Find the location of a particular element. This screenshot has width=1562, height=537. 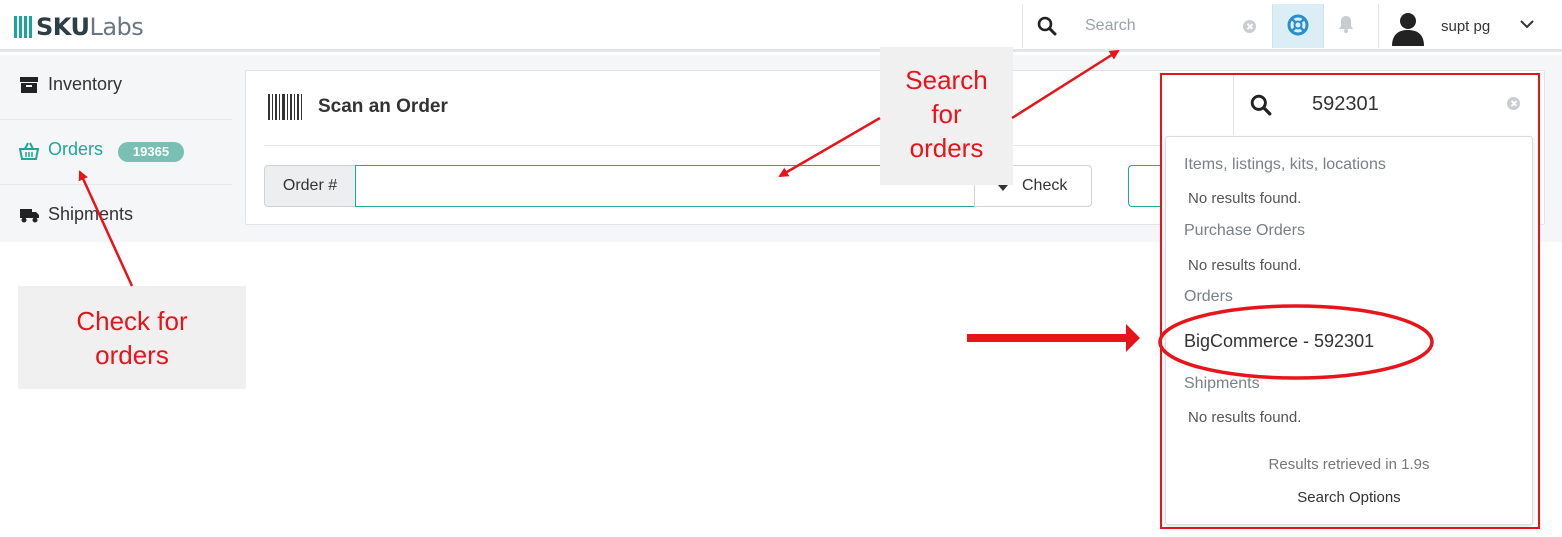

order-result-link: BigCommerce - 592301 is located at coordinates (1279, 341).